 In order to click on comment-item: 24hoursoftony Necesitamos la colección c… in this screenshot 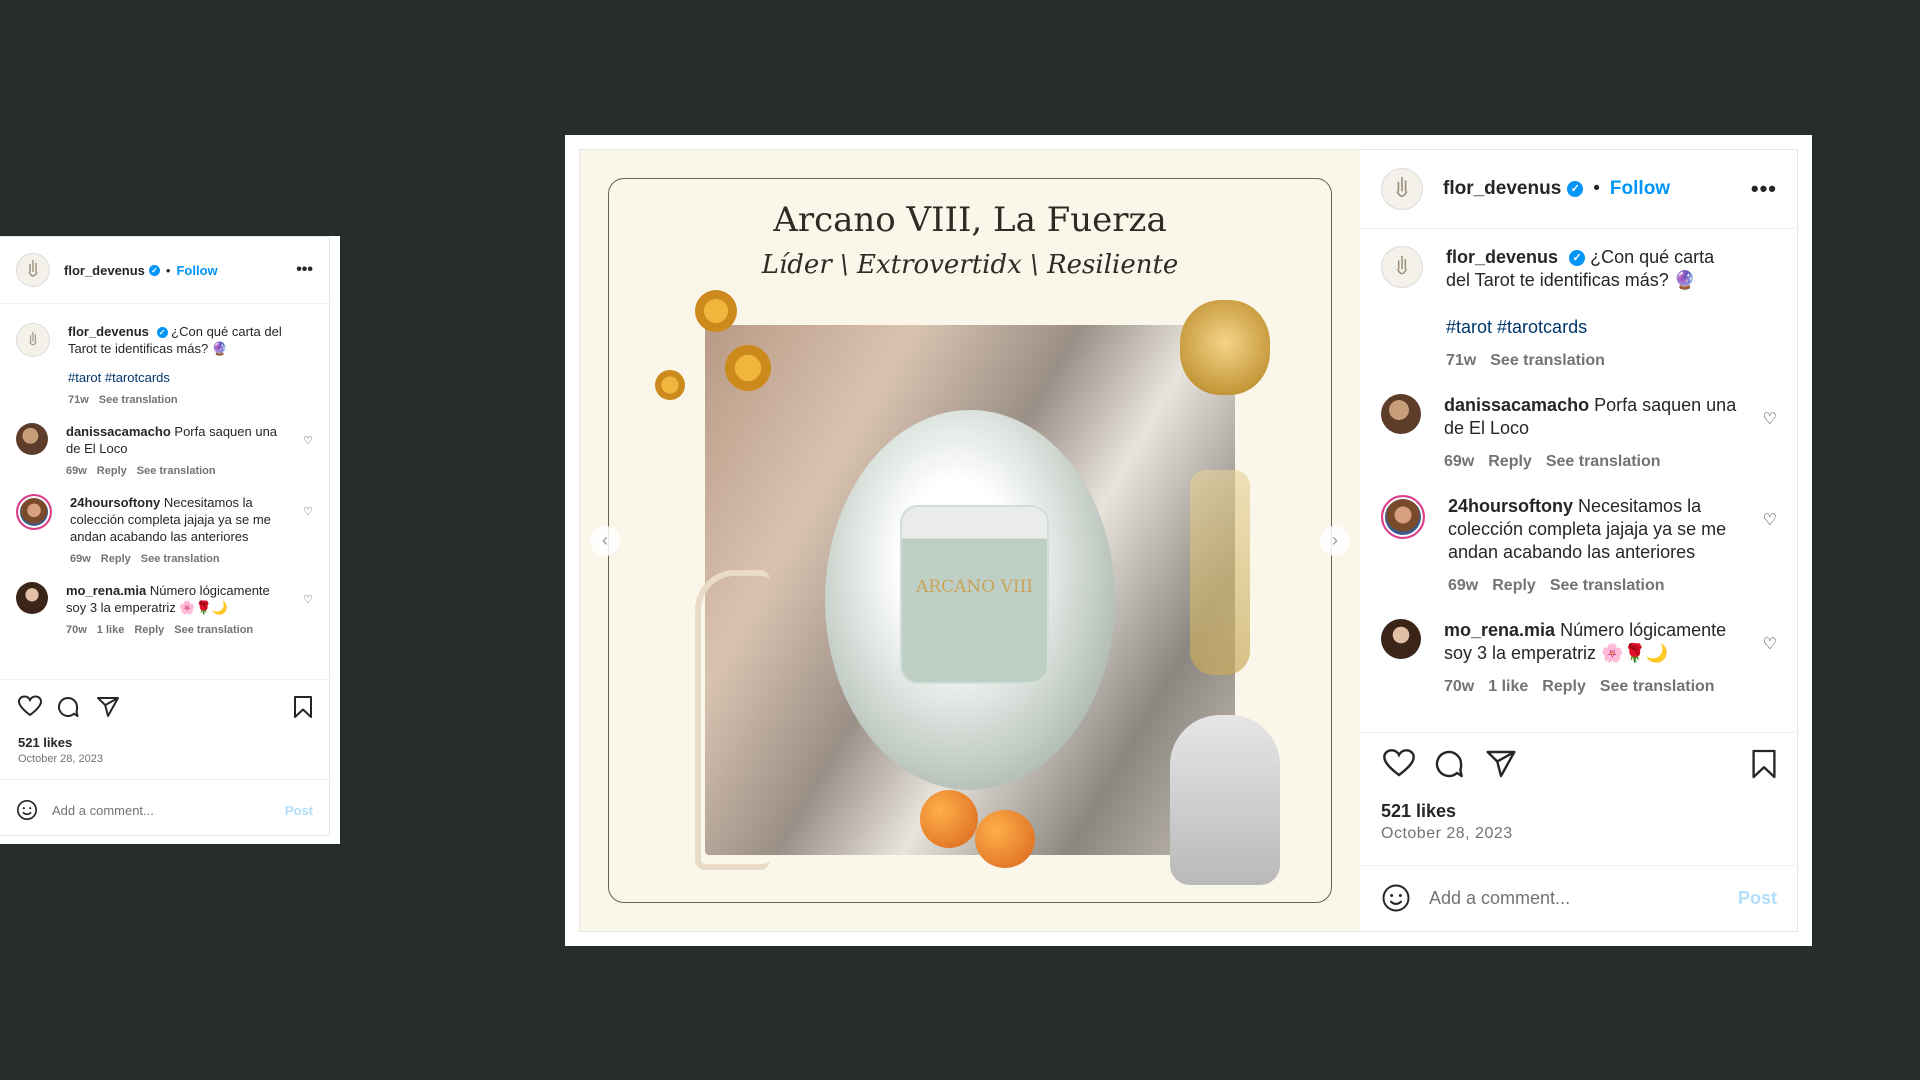, I will do `click(1579, 546)`.